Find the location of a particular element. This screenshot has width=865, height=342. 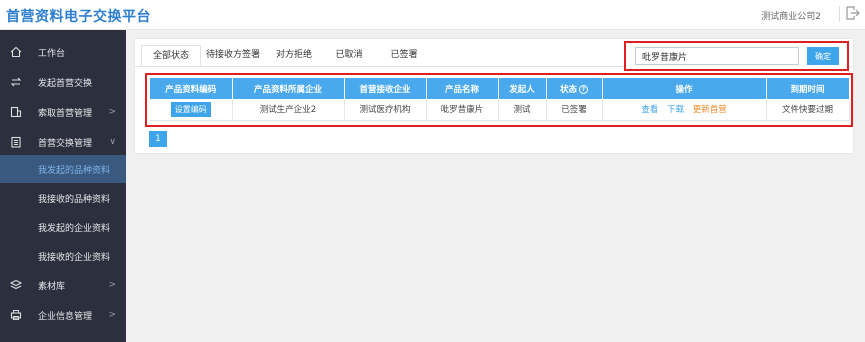

sidebar-item-company-info: 企业信息管理 > is located at coordinates (63, 315).